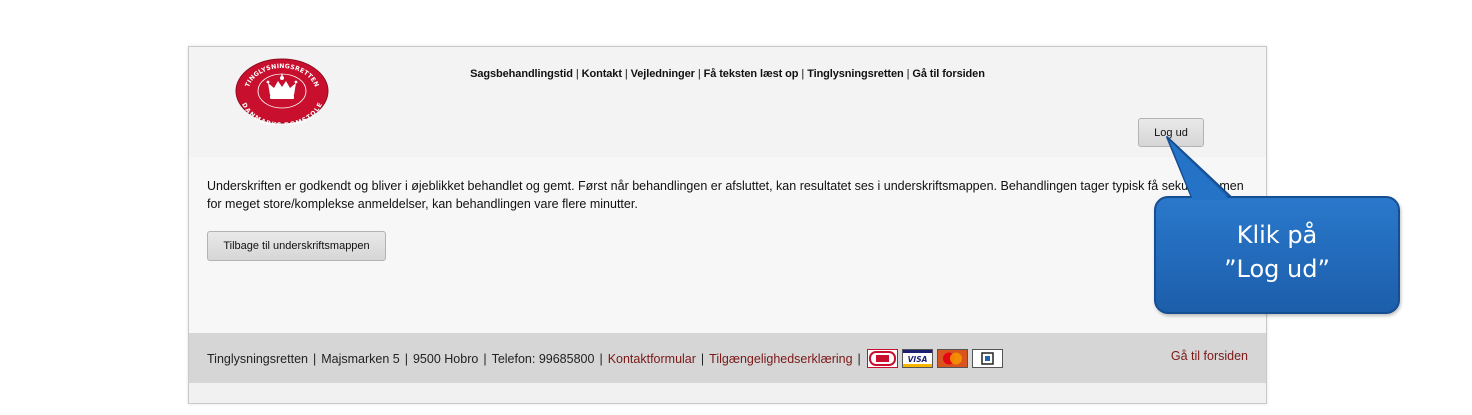 The image size is (1472, 415). Describe the element at coordinates (521, 74) in the screenshot. I see `nav-link: Sagsbehandlingstid` at that location.